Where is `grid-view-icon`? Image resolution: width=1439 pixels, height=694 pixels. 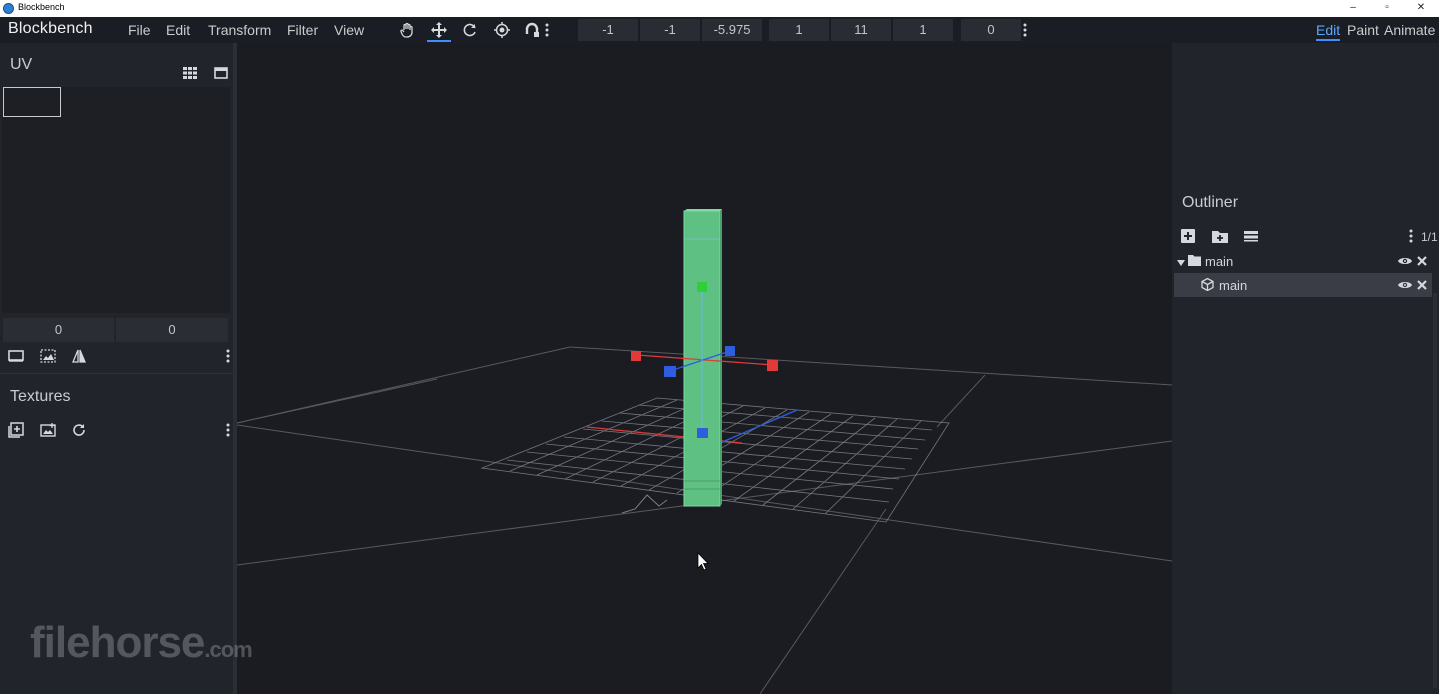 grid-view-icon is located at coordinates (190, 73).